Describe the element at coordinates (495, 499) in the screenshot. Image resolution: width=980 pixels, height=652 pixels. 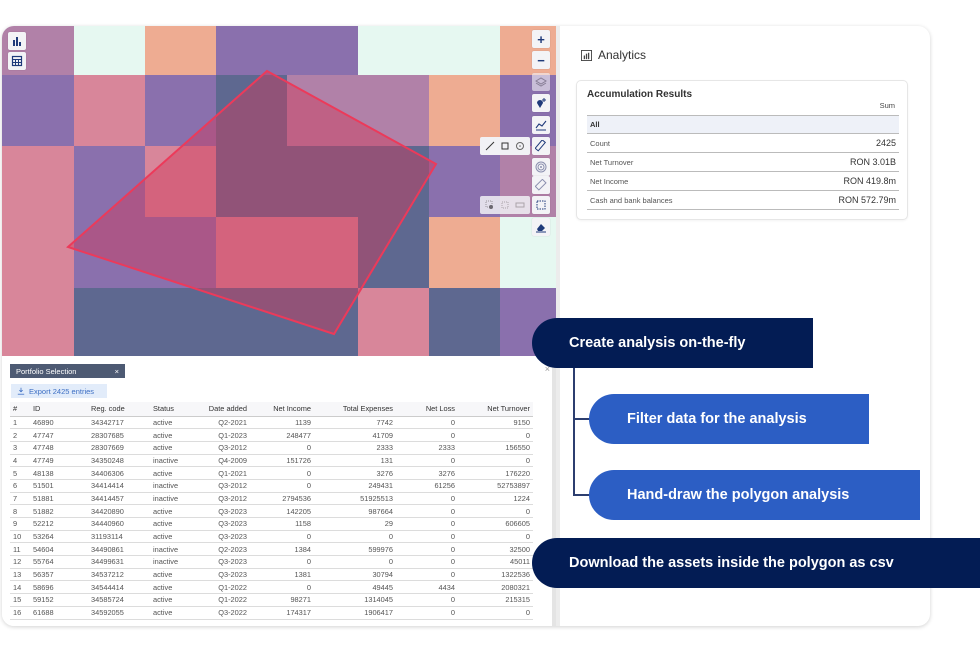
I see `table-cell: 1224` at that location.